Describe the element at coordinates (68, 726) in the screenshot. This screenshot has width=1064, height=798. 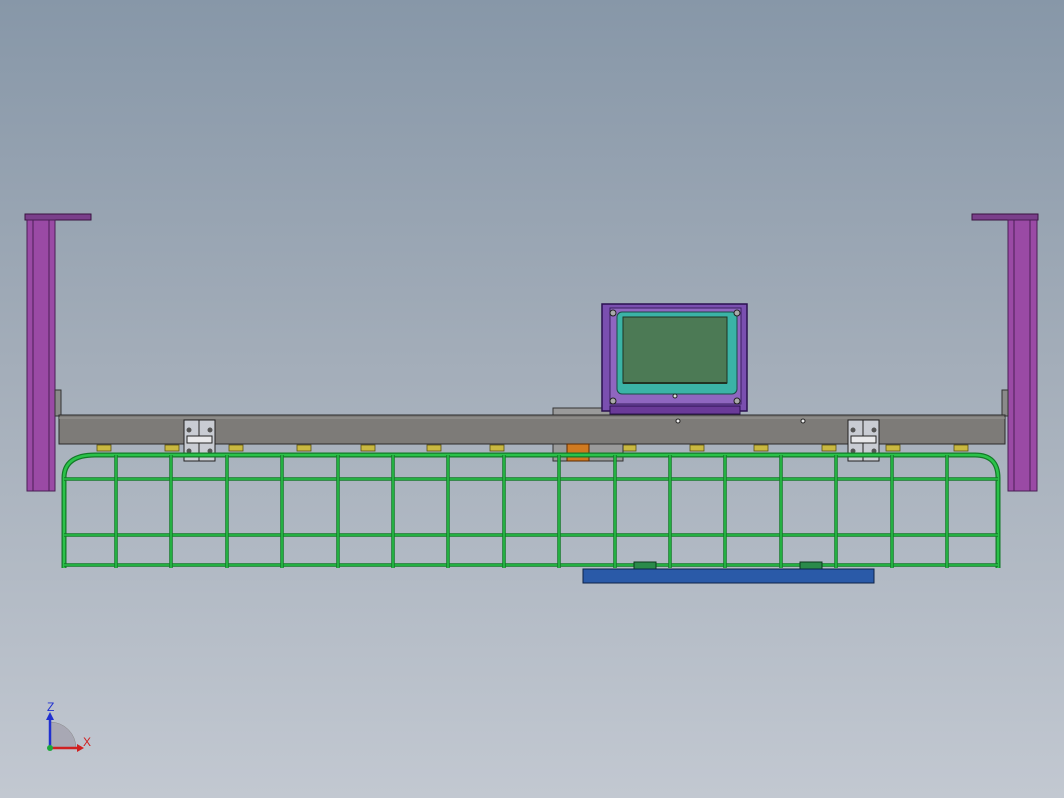
I see `axis-triad: Z X` at that location.